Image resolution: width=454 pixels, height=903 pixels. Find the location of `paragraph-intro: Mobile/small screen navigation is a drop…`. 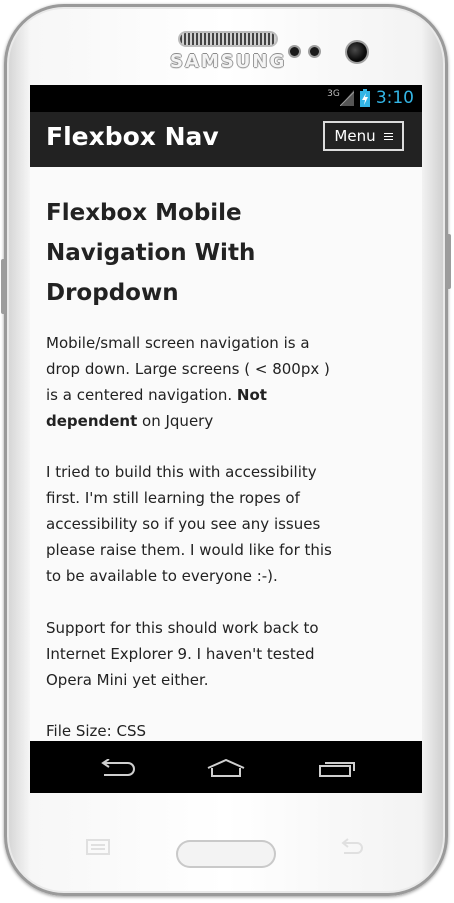

paragraph-intro: Mobile/small screen navigation is a drop… is located at coordinates (196, 382).